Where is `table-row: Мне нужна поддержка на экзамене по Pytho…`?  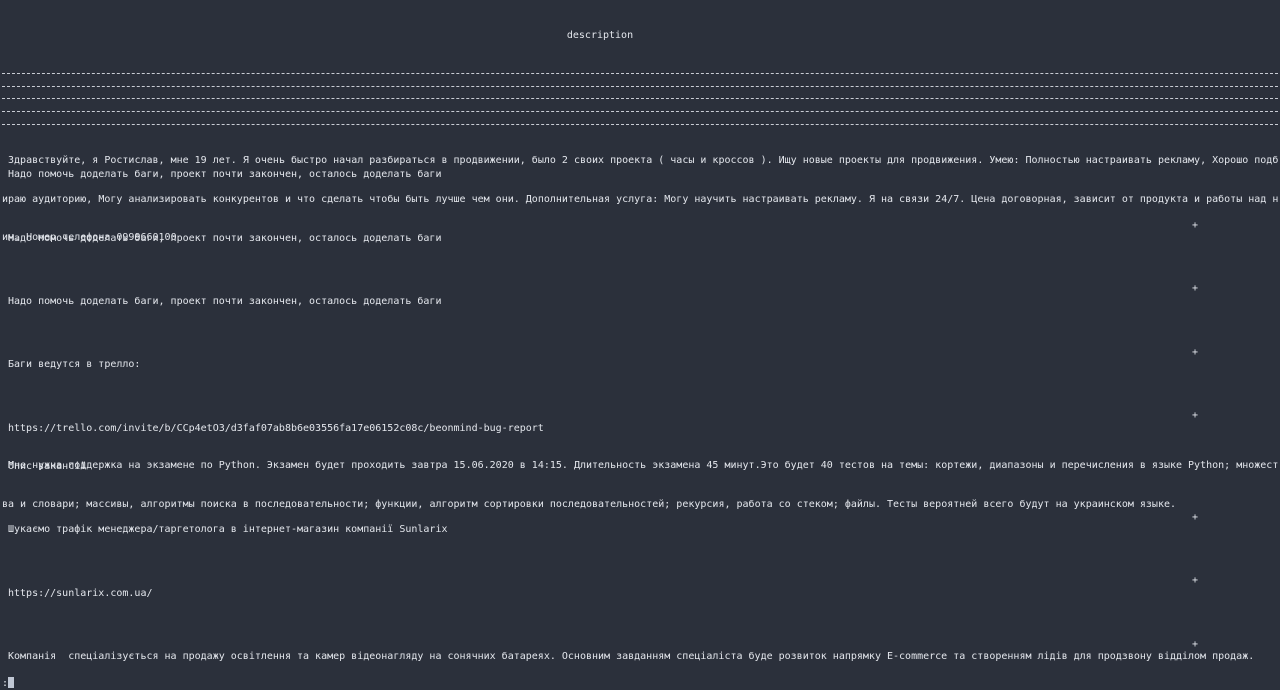 table-row: Мне нужна поддержка на экзамене по Pytho… is located at coordinates (640, 486).